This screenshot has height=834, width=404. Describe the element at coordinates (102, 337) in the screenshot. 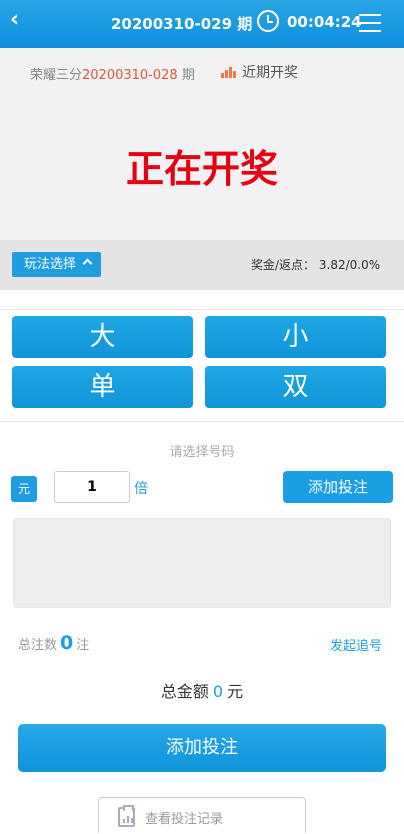

I see `option-big: 大` at that location.